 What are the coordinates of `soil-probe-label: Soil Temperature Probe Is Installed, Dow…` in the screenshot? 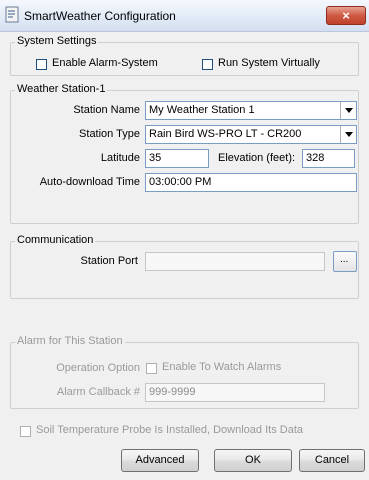 It's located at (169, 430).